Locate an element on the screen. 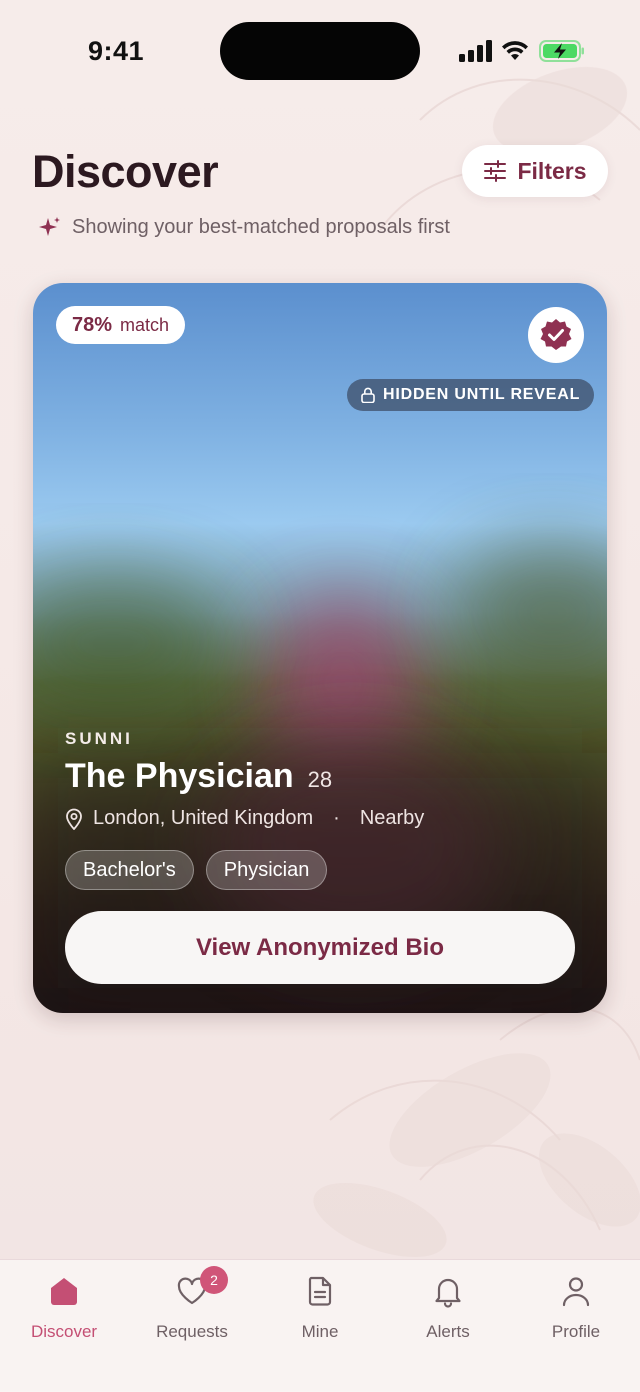  verified-check-icon is located at coordinates (556, 334).